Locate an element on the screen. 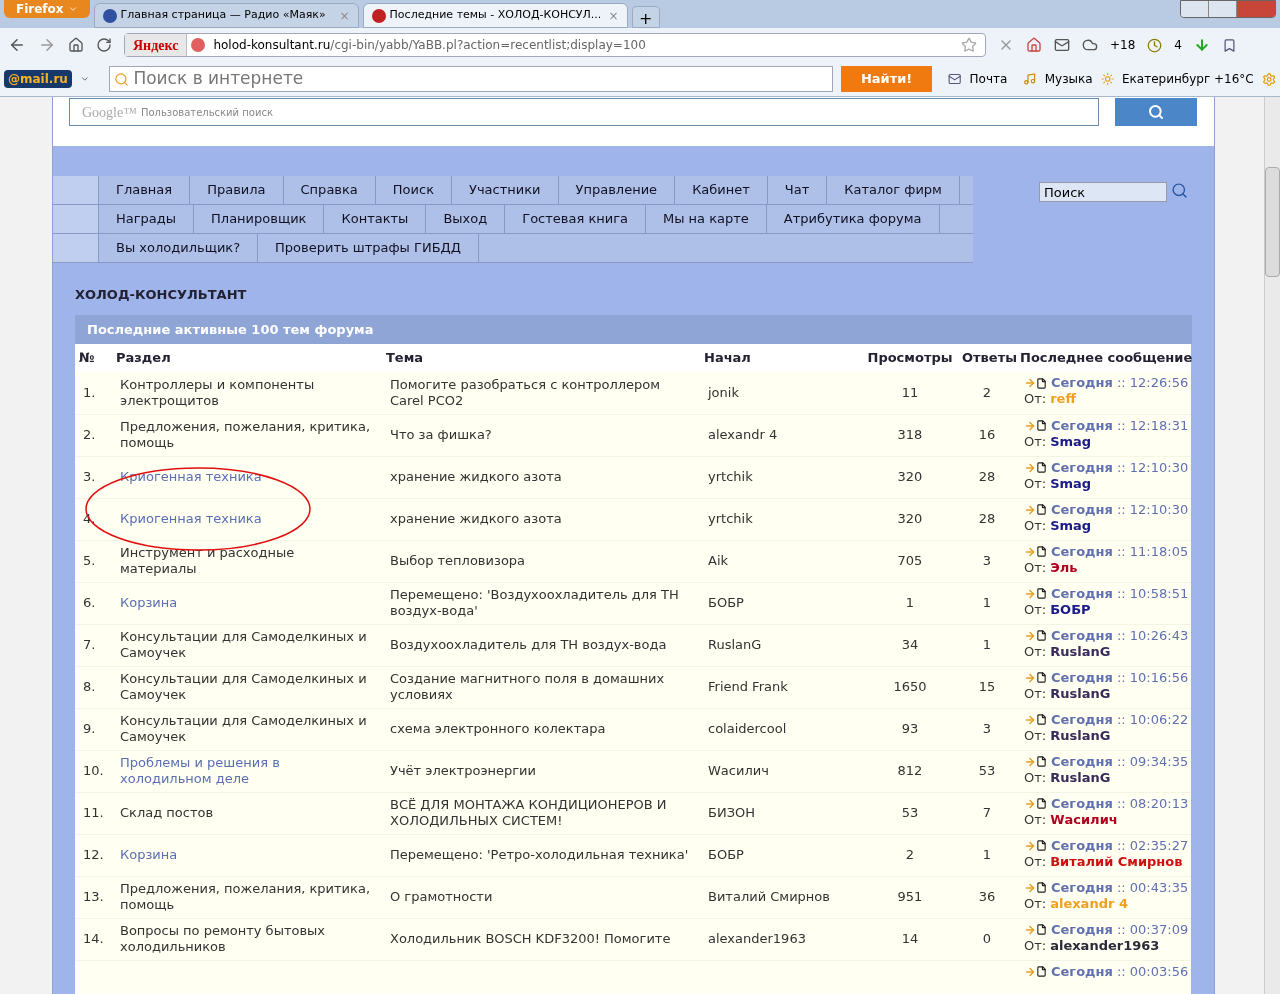  forward-icon is located at coordinates (47, 45).